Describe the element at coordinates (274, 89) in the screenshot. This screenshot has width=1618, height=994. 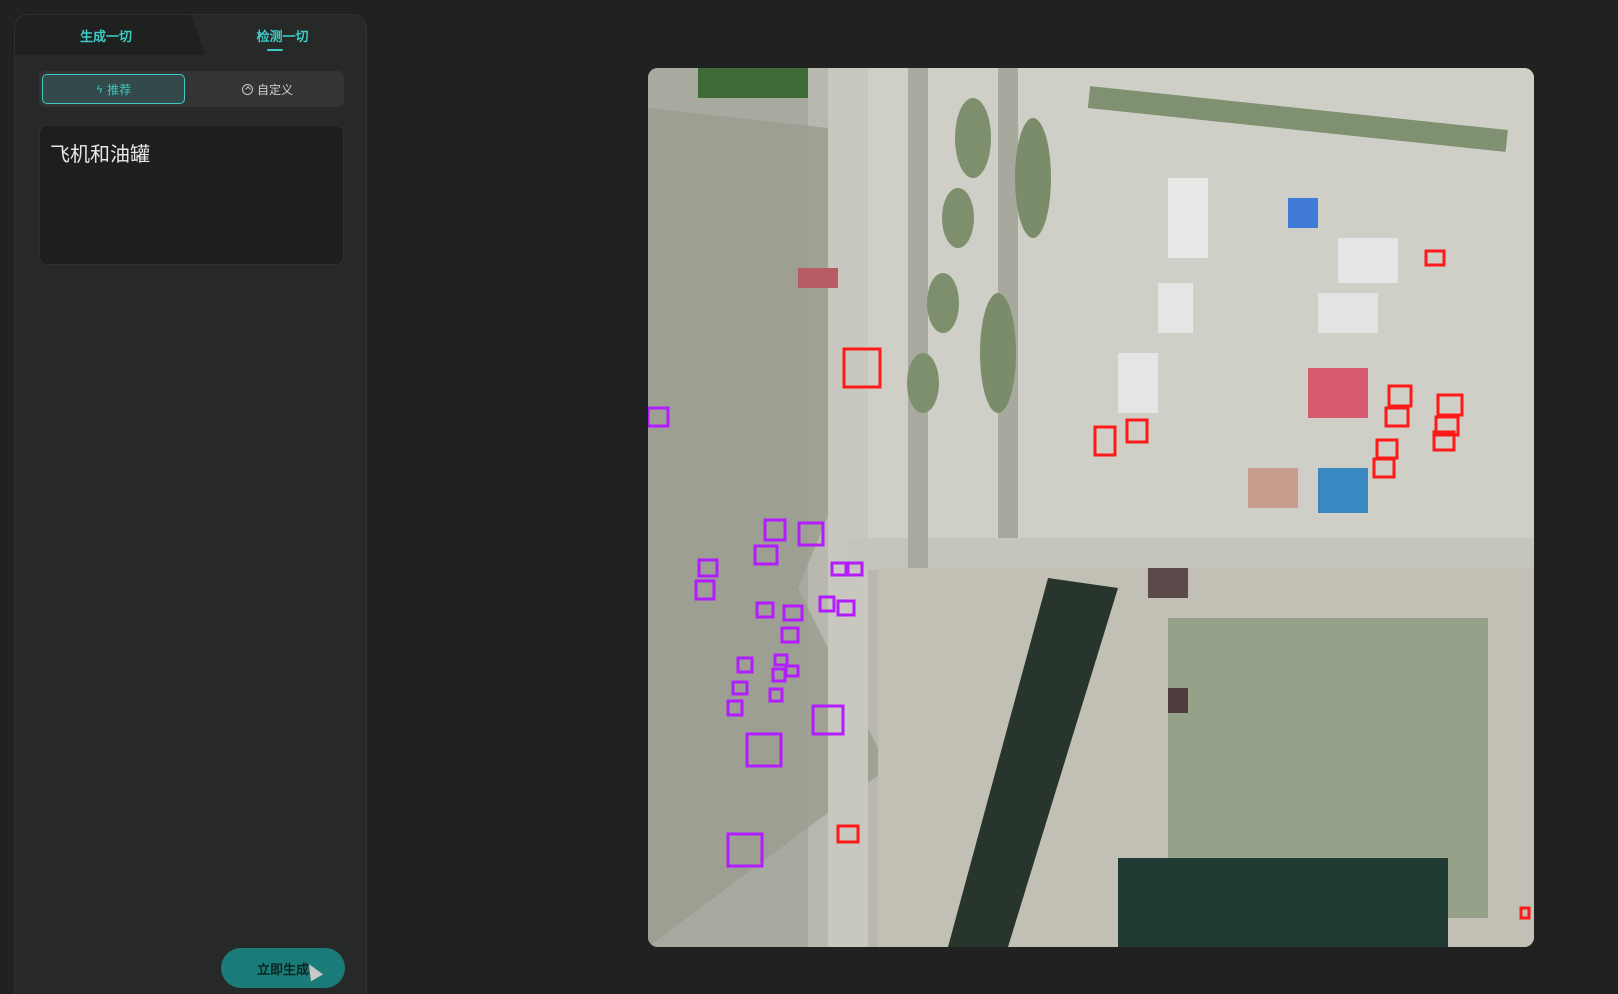
I see `custom-label: 自定义` at that location.